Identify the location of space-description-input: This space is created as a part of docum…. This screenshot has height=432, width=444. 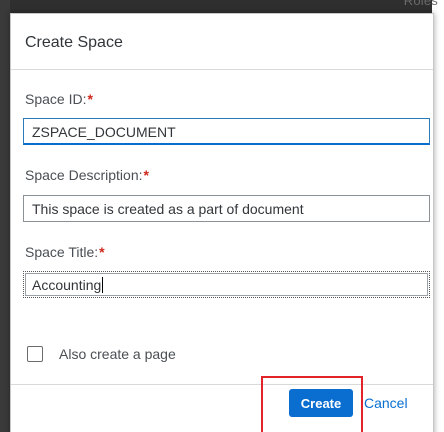
(226, 208).